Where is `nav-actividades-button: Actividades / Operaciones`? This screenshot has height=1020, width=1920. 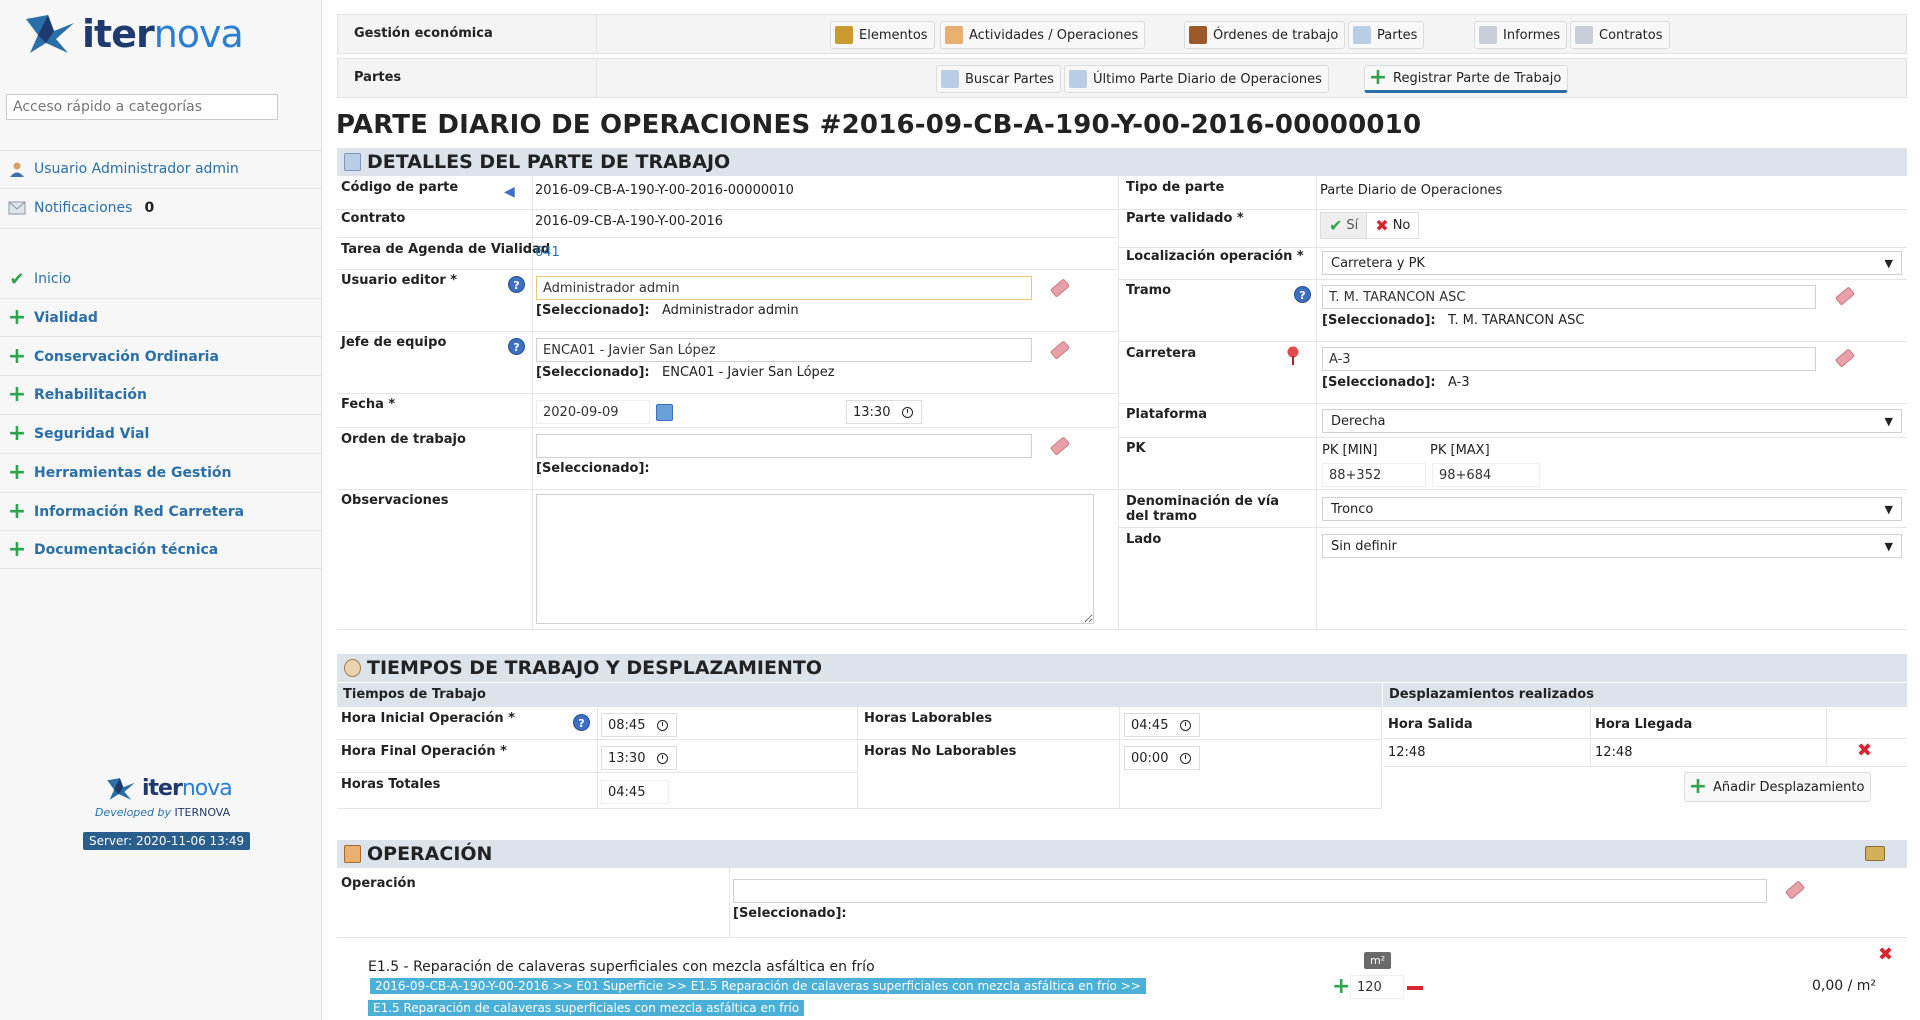 nav-actividades-button: Actividades / Operaciones is located at coordinates (1043, 35).